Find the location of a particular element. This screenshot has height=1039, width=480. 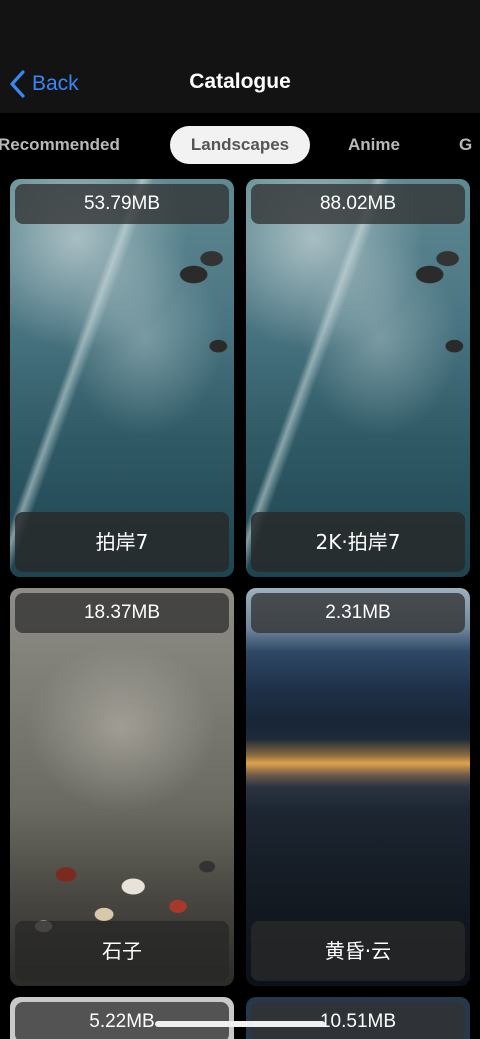

page-title: Catalogue is located at coordinates (240, 81).